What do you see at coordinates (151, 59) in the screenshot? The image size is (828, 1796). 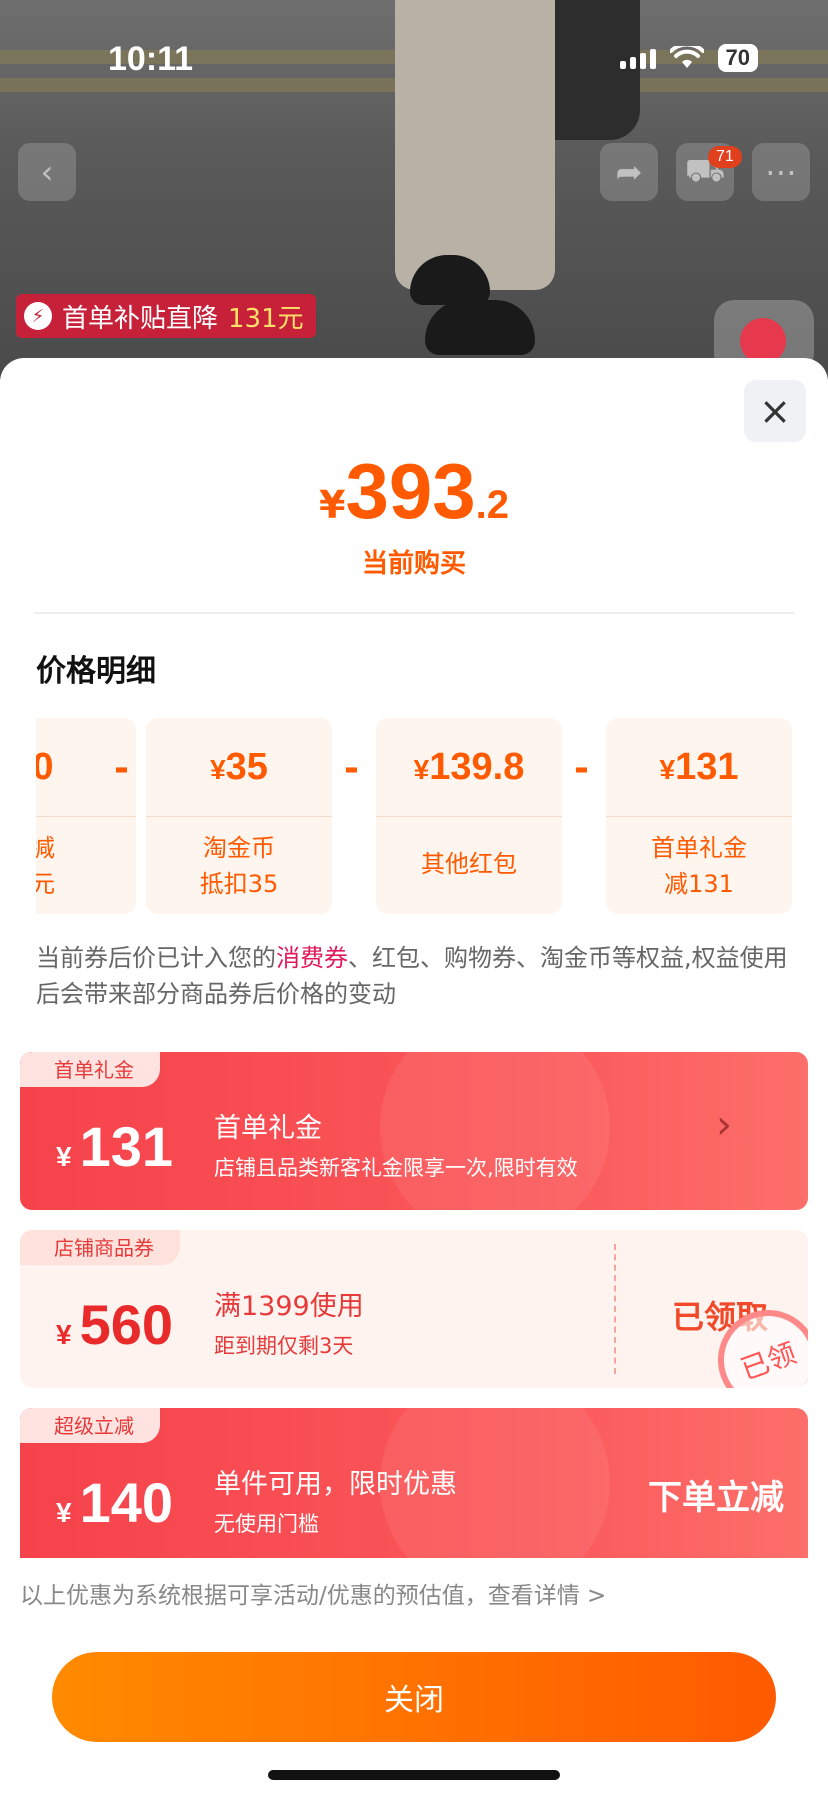 I see `status-time: 10:11` at bounding box center [151, 59].